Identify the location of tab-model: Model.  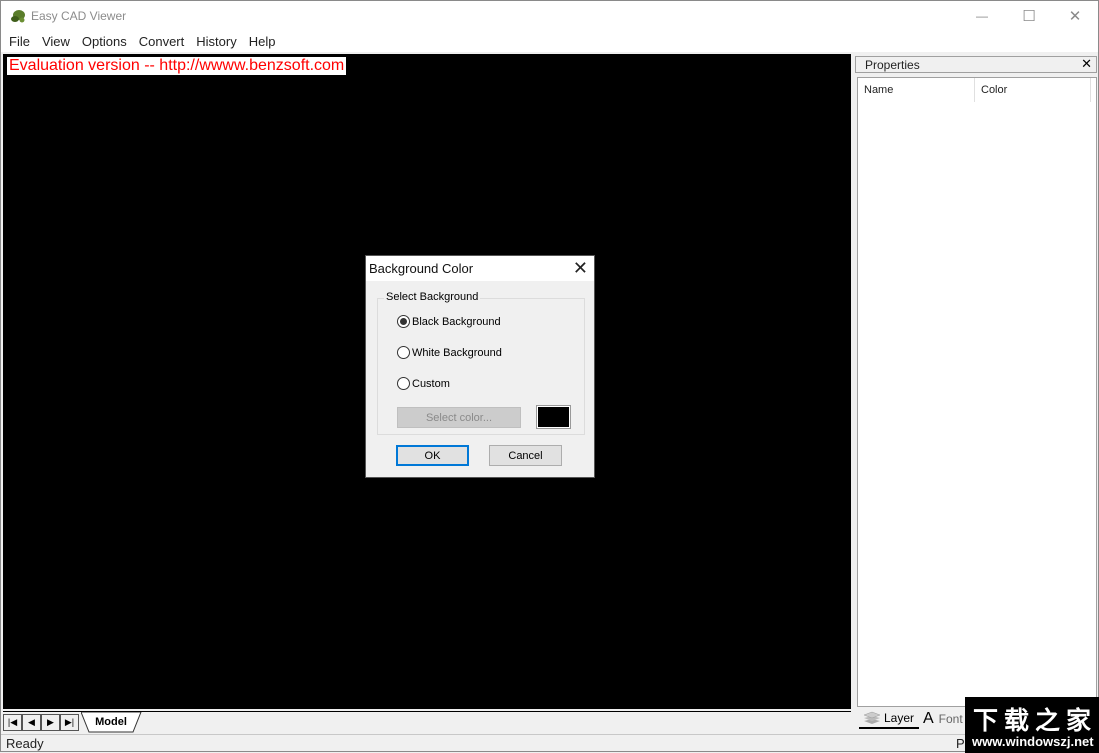
(111, 722).